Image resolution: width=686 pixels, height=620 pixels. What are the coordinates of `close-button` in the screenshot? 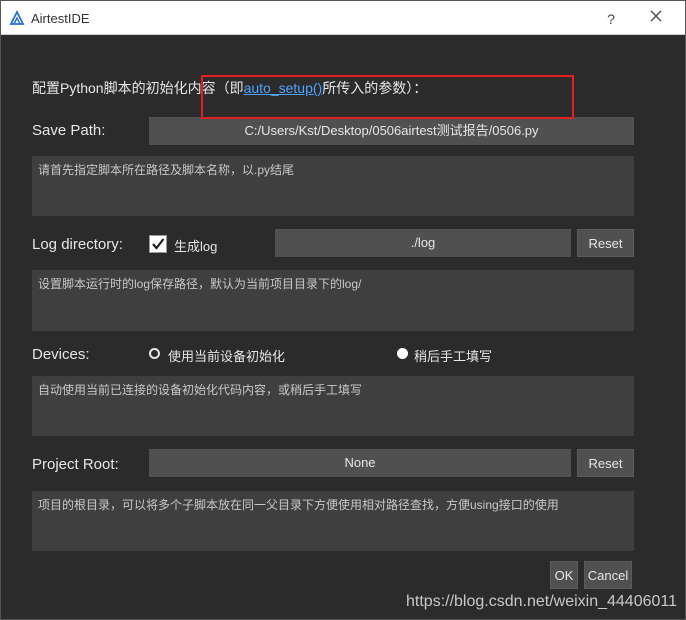 It's located at (656, 18).